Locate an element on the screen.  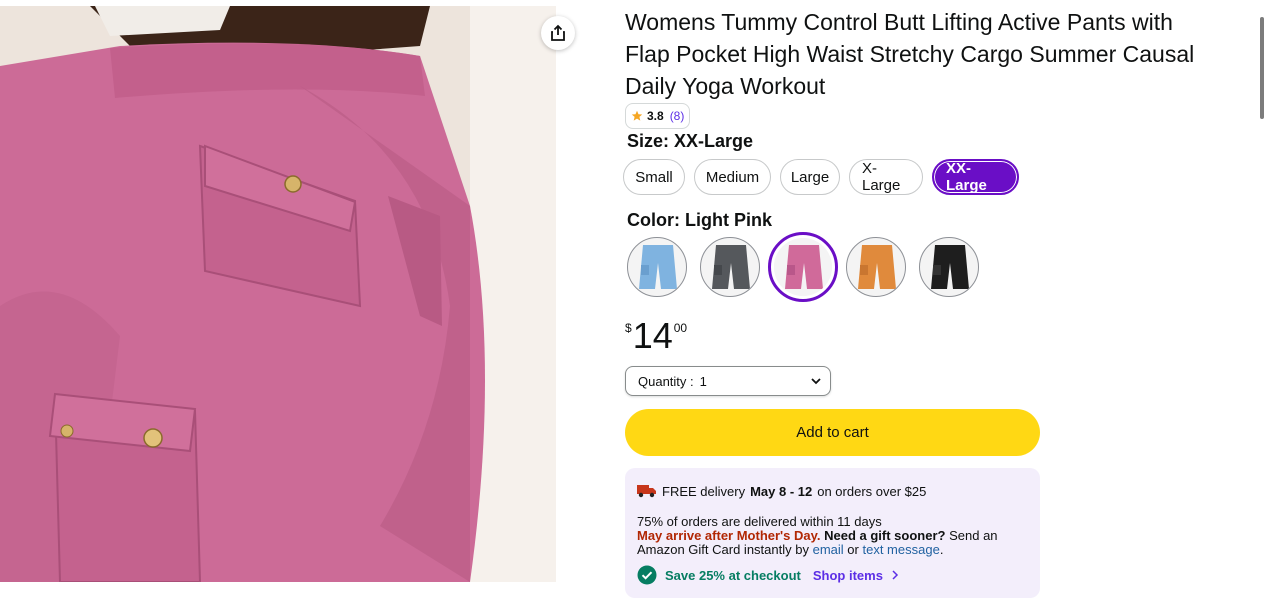
shorts-orange-icon is located at coordinates (877, 267).